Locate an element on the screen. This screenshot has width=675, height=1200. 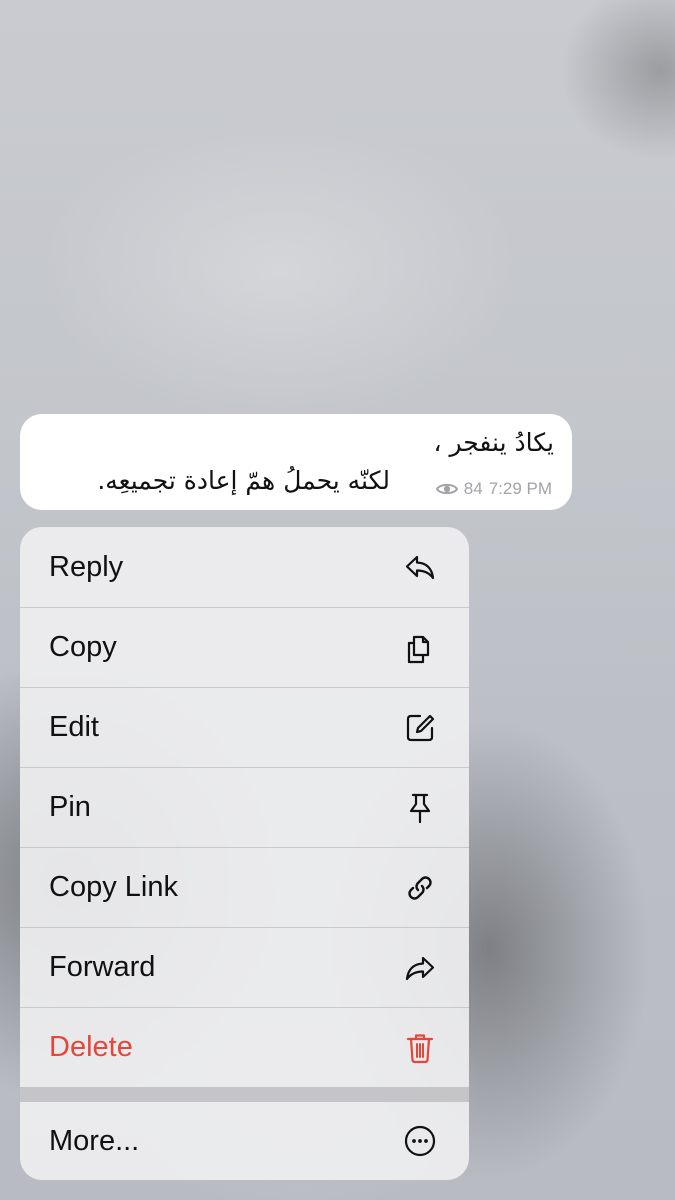
menu-item-copy-link: Copy Link is located at coordinates (244, 887).